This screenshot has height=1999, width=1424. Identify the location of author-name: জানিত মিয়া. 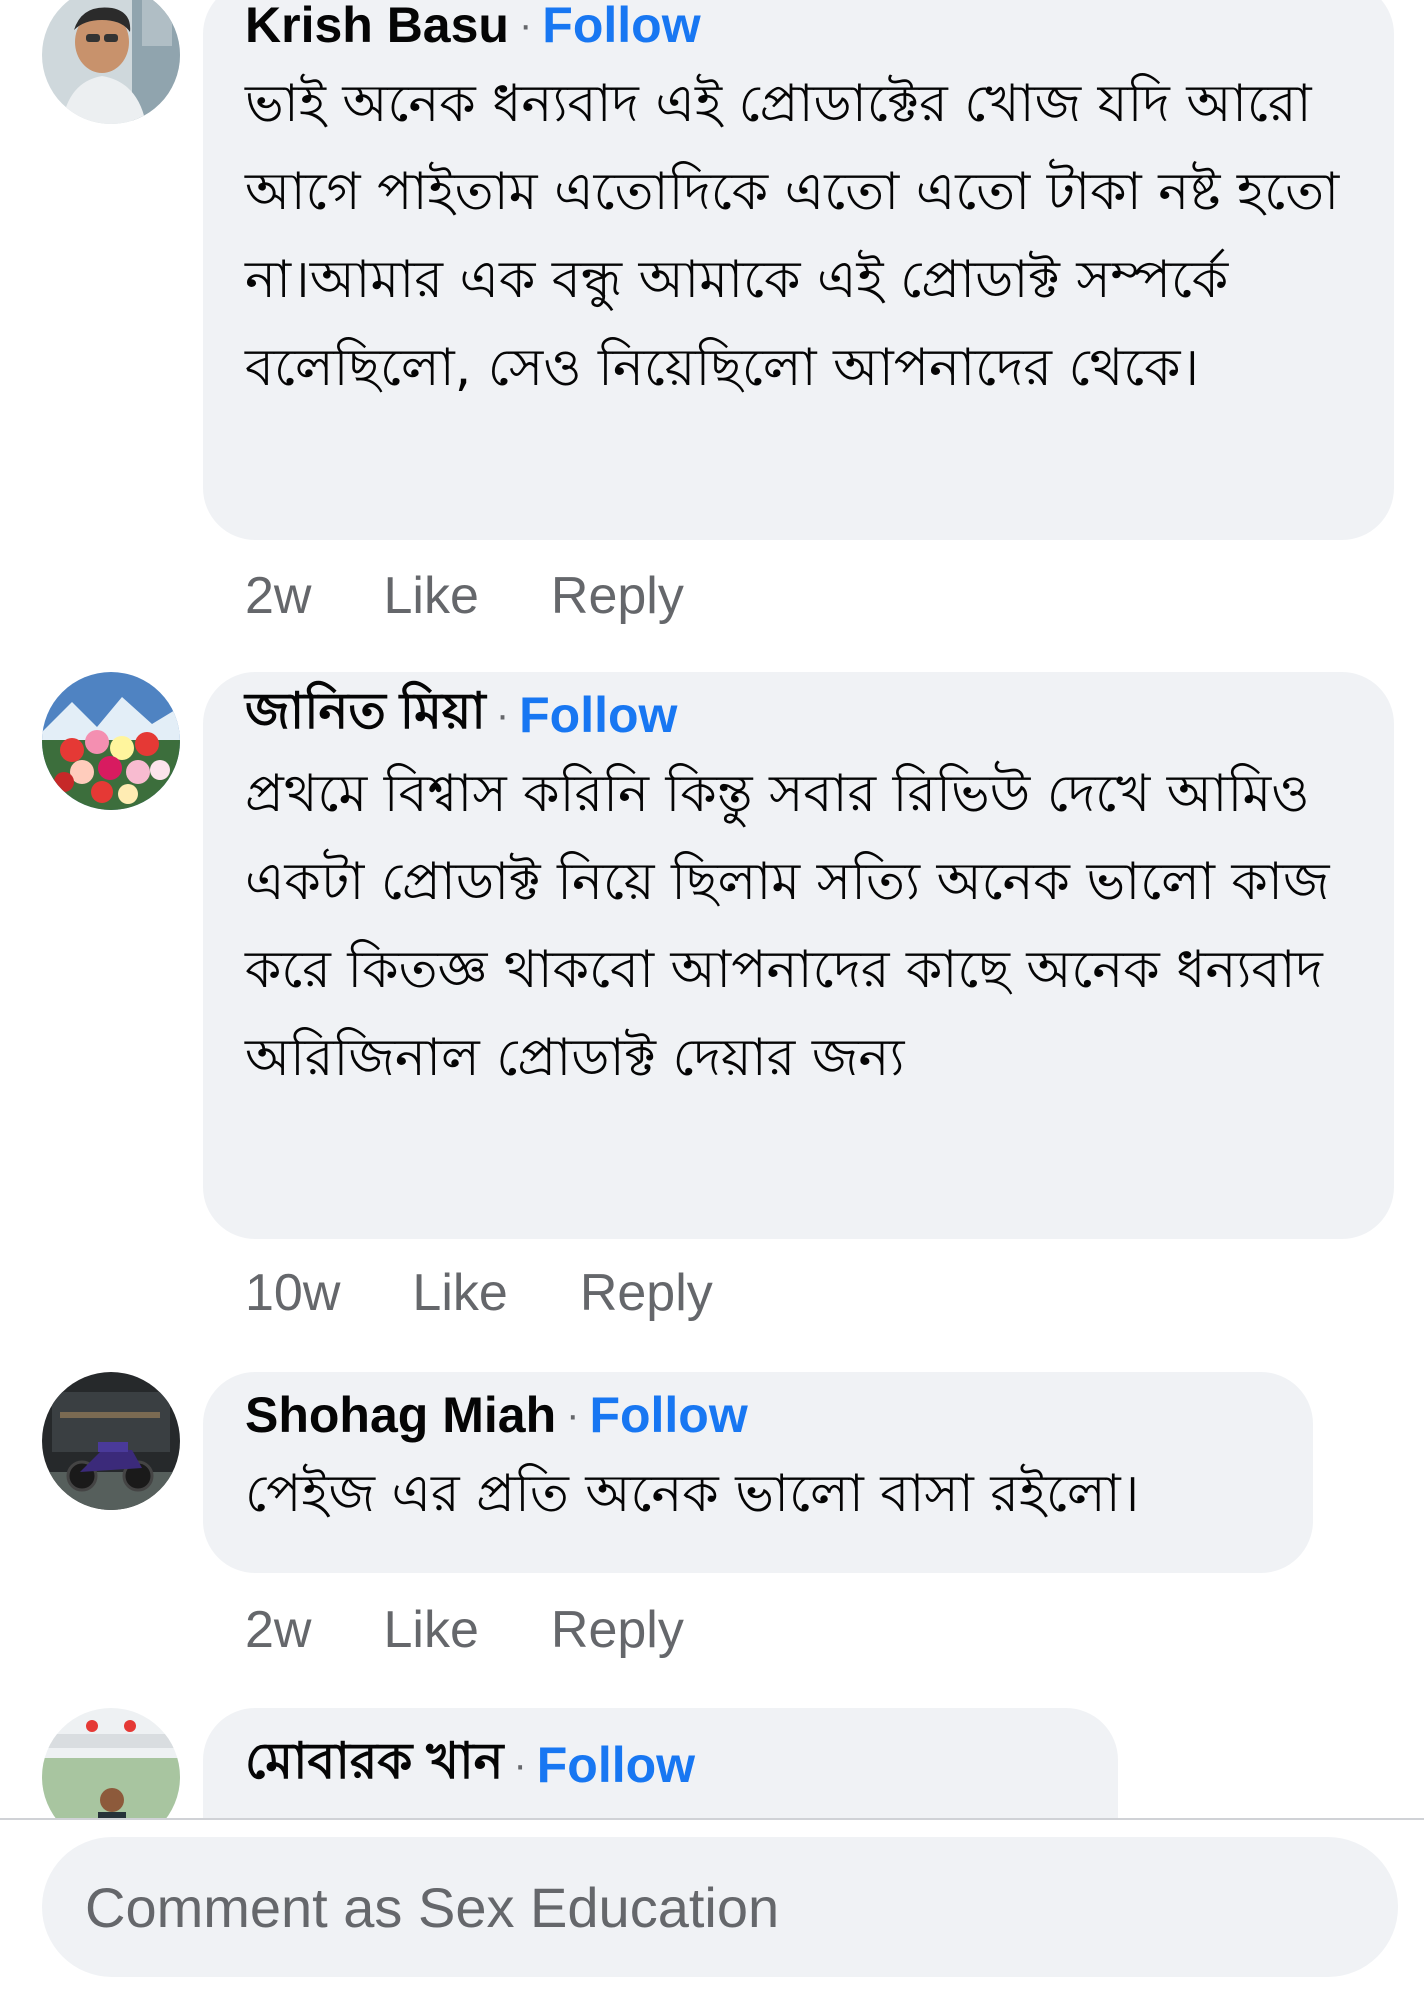
(365, 715).